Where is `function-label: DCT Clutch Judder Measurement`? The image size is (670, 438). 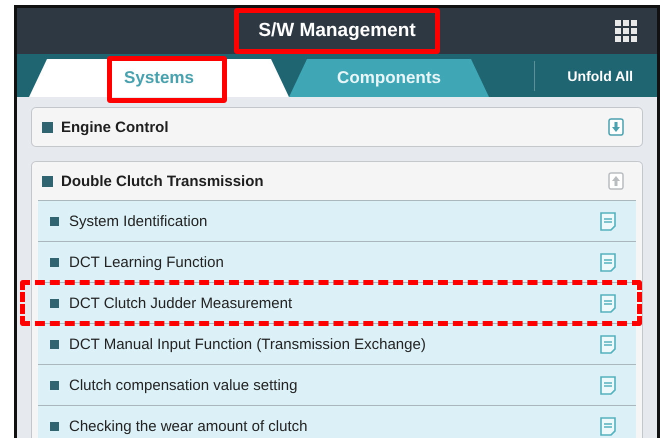
function-label: DCT Clutch Judder Measurement is located at coordinates (180, 303).